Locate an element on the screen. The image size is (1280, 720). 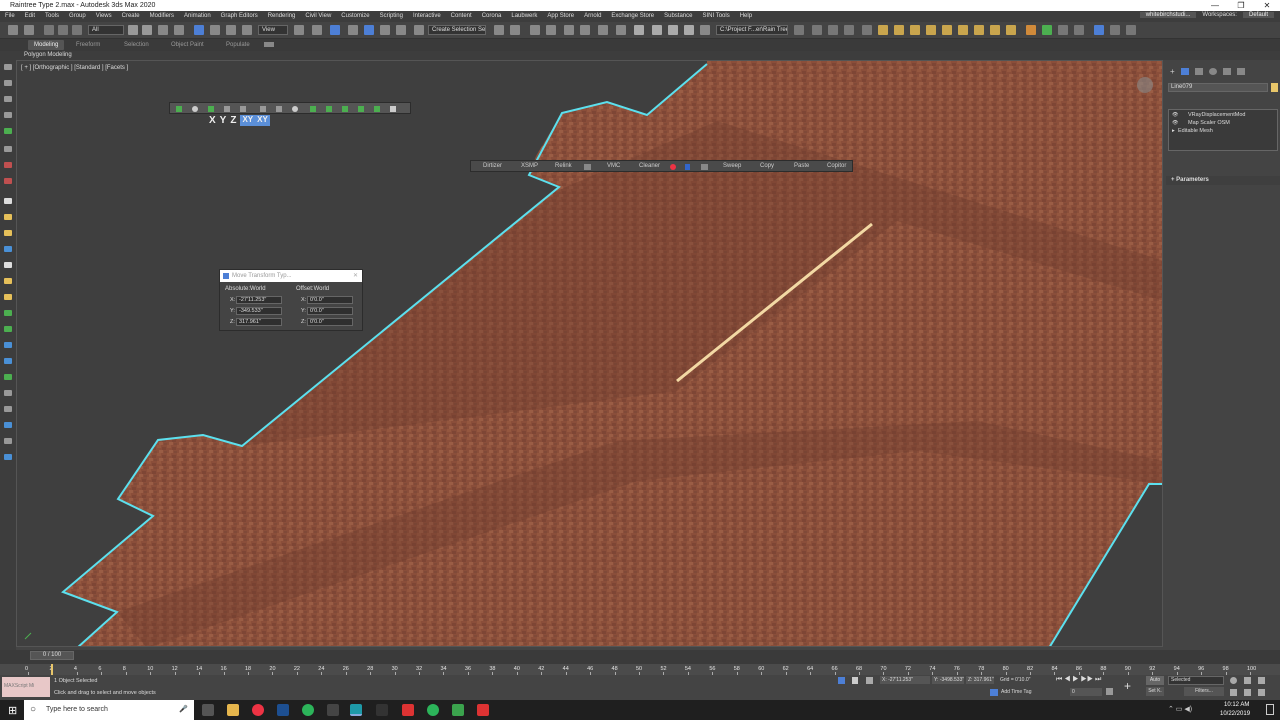
unlink-icon is located at coordinates (63, 30).